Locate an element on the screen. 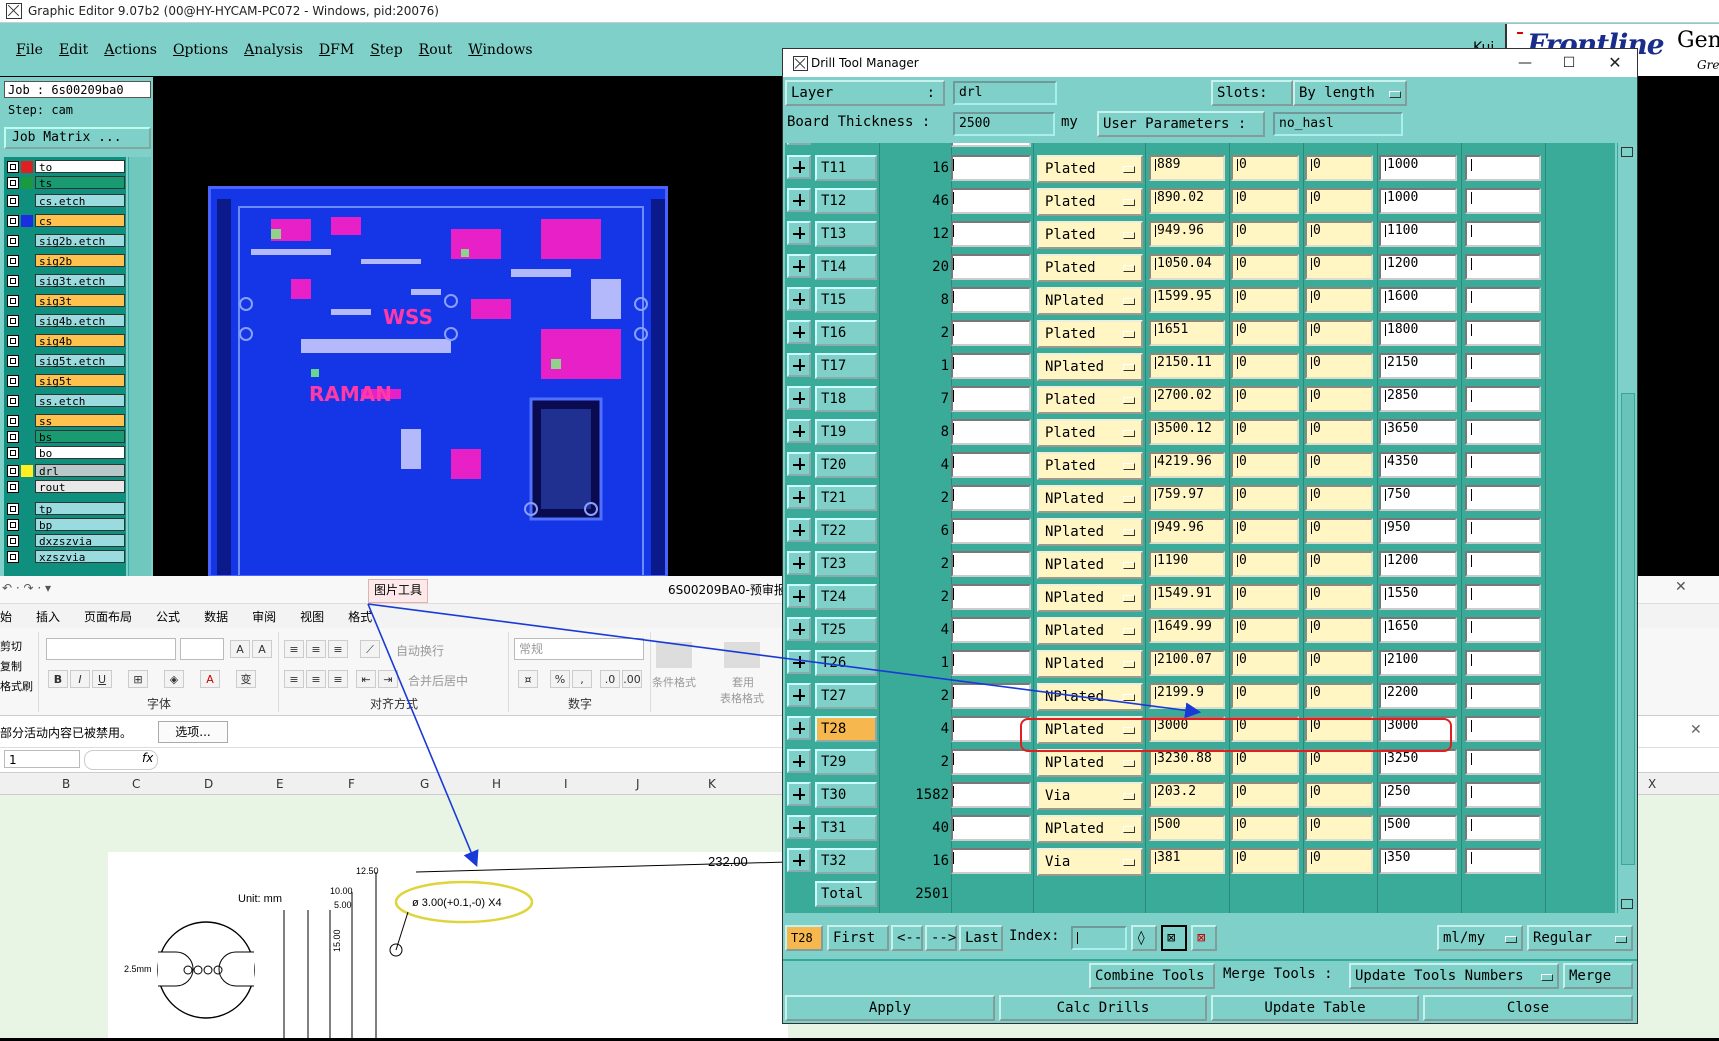 The height and width of the screenshot is (1041, 1719). tab-formulas: 公式 is located at coordinates (168, 616).